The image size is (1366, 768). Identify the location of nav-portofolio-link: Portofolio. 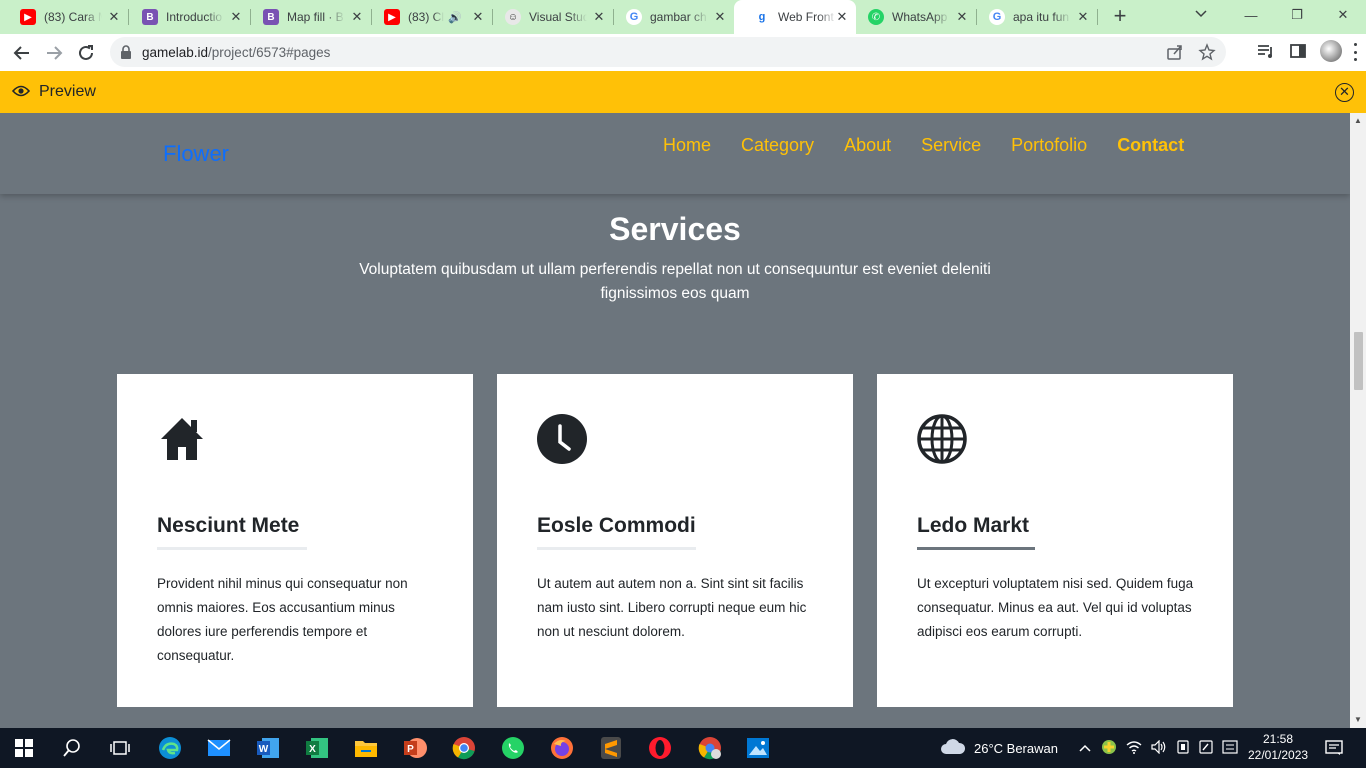
(1049, 145).